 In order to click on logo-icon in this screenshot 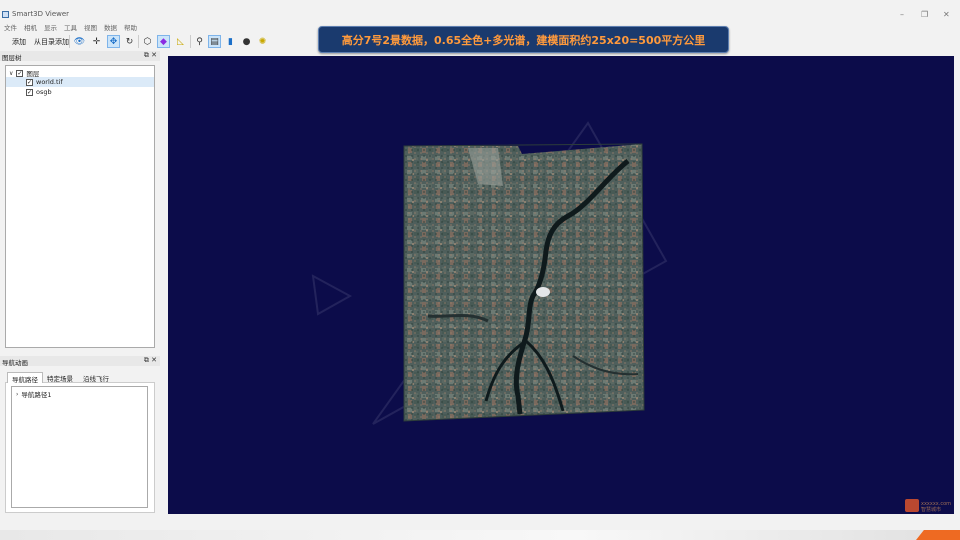, I will do `click(912, 505)`.